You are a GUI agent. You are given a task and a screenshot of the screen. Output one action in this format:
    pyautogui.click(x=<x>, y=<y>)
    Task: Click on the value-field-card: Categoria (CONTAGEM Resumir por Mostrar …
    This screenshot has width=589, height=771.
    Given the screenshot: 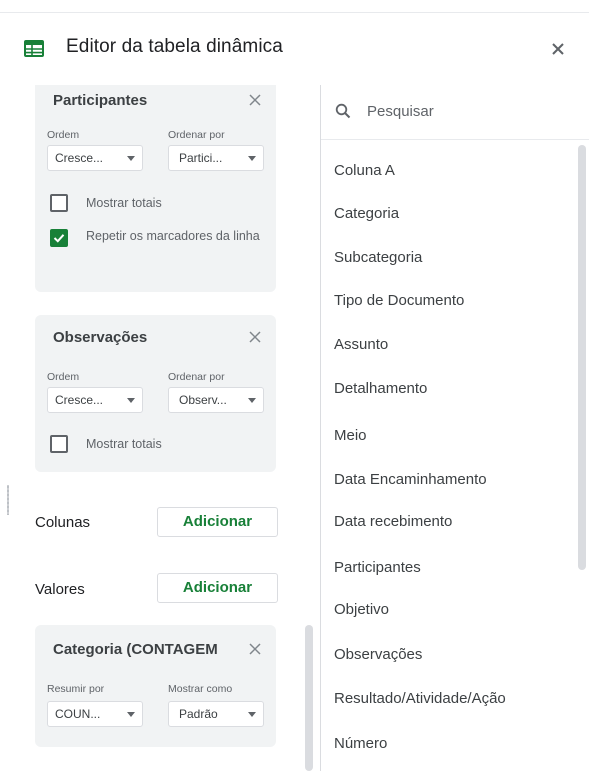 What is the action you would take?
    pyautogui.click(x=155, y=686)
    